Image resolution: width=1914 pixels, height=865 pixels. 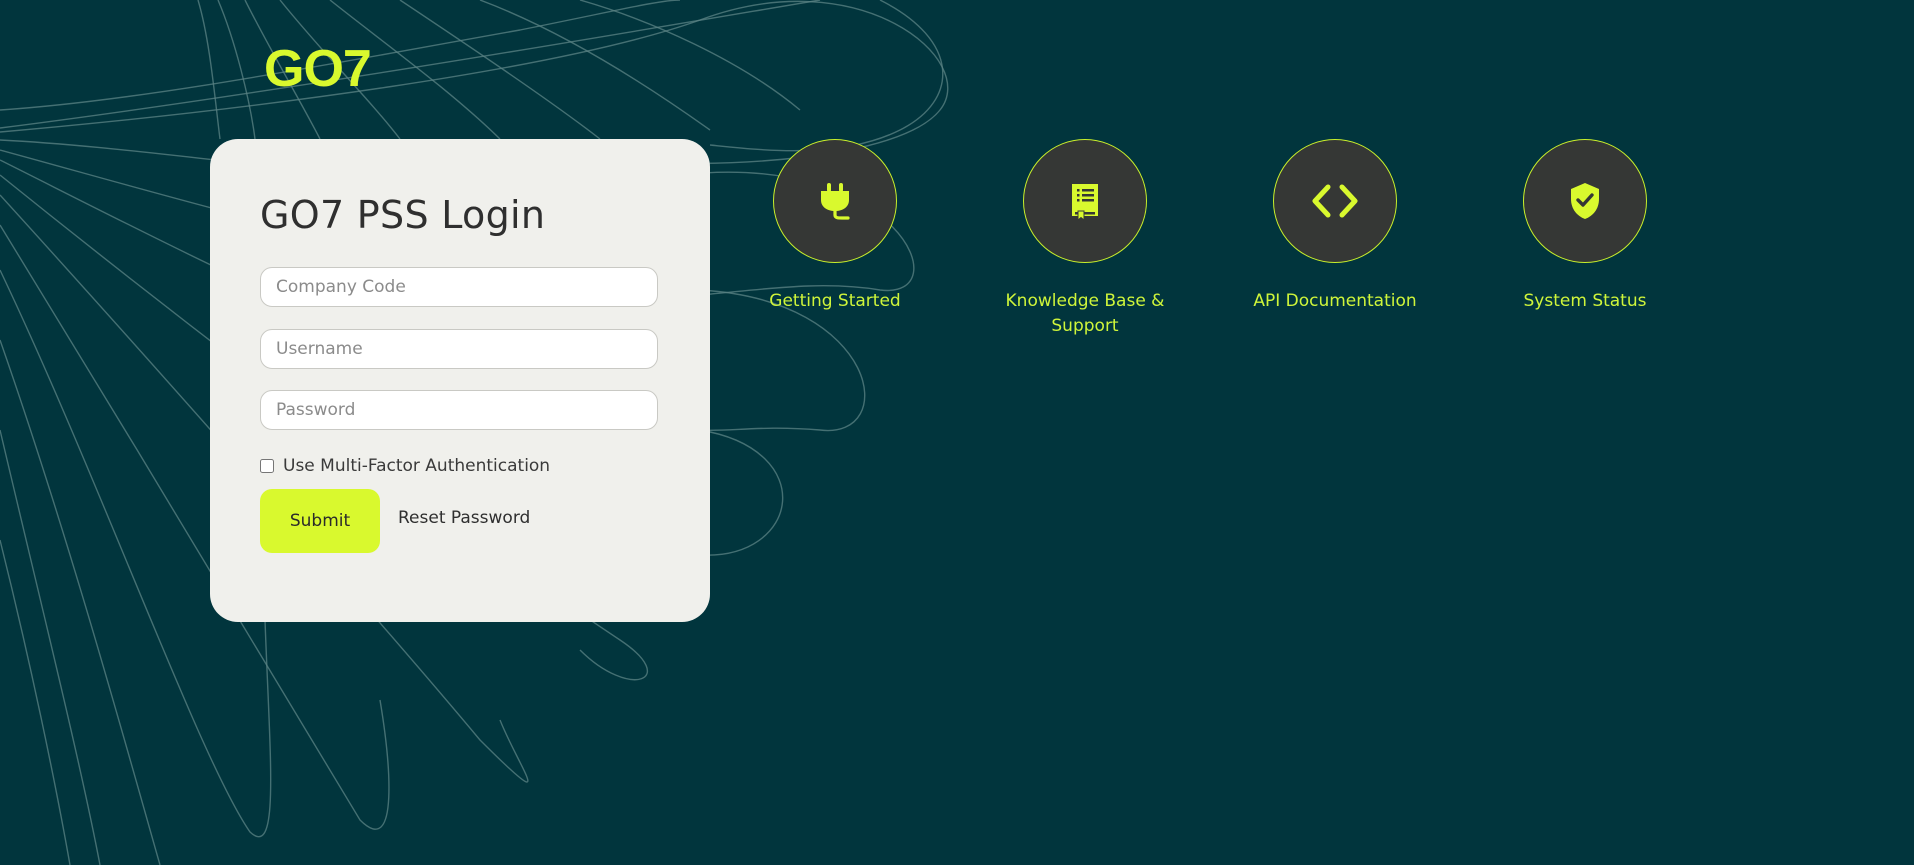 I want to click on go7-logo: GO7, so click(x=318, y=66).